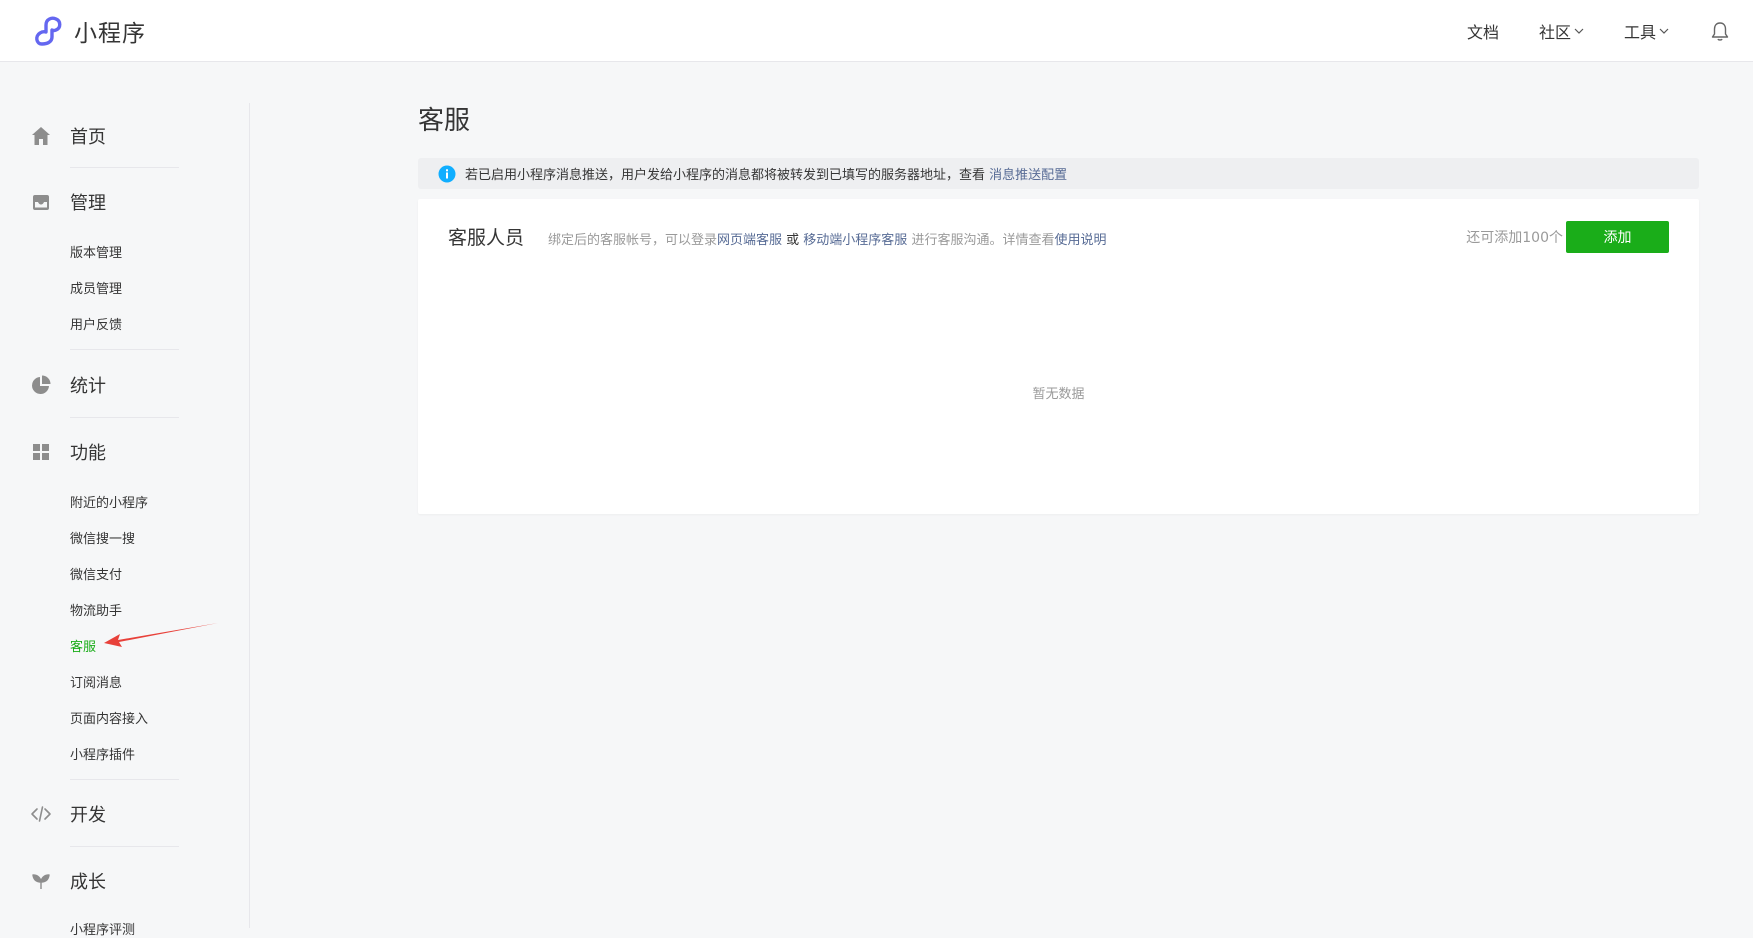 The height and width of the screenshot is (938, 1753). I want to click on sidebar-item-search: 微信搜一搜, so click(102, 537).